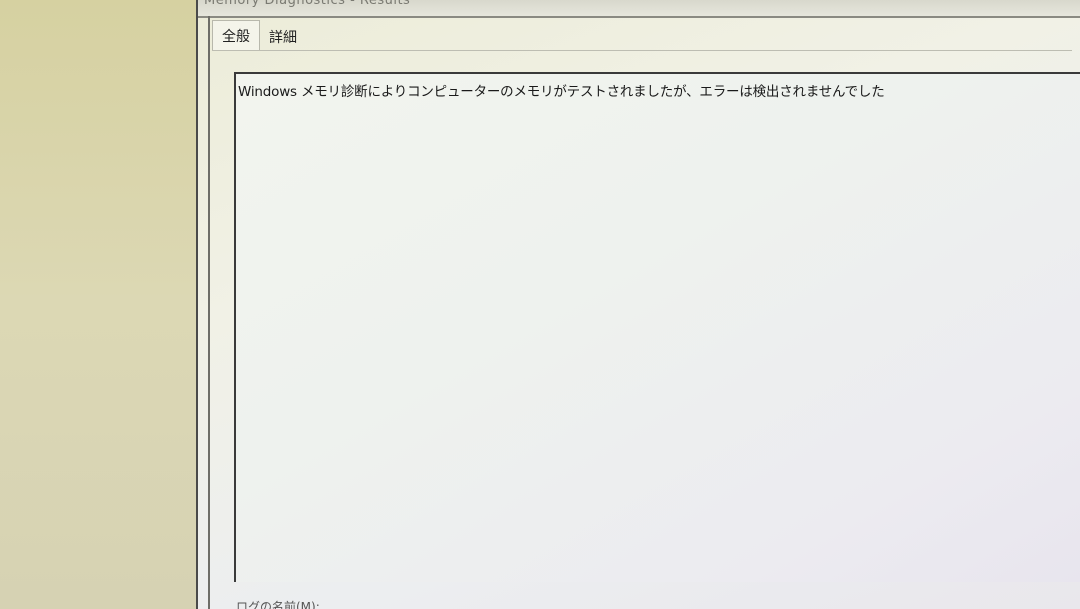 The image size is (1080, 609). Describe the element at coordinates (642, 50) in the screenshot. I see `tab-divider` at that location.